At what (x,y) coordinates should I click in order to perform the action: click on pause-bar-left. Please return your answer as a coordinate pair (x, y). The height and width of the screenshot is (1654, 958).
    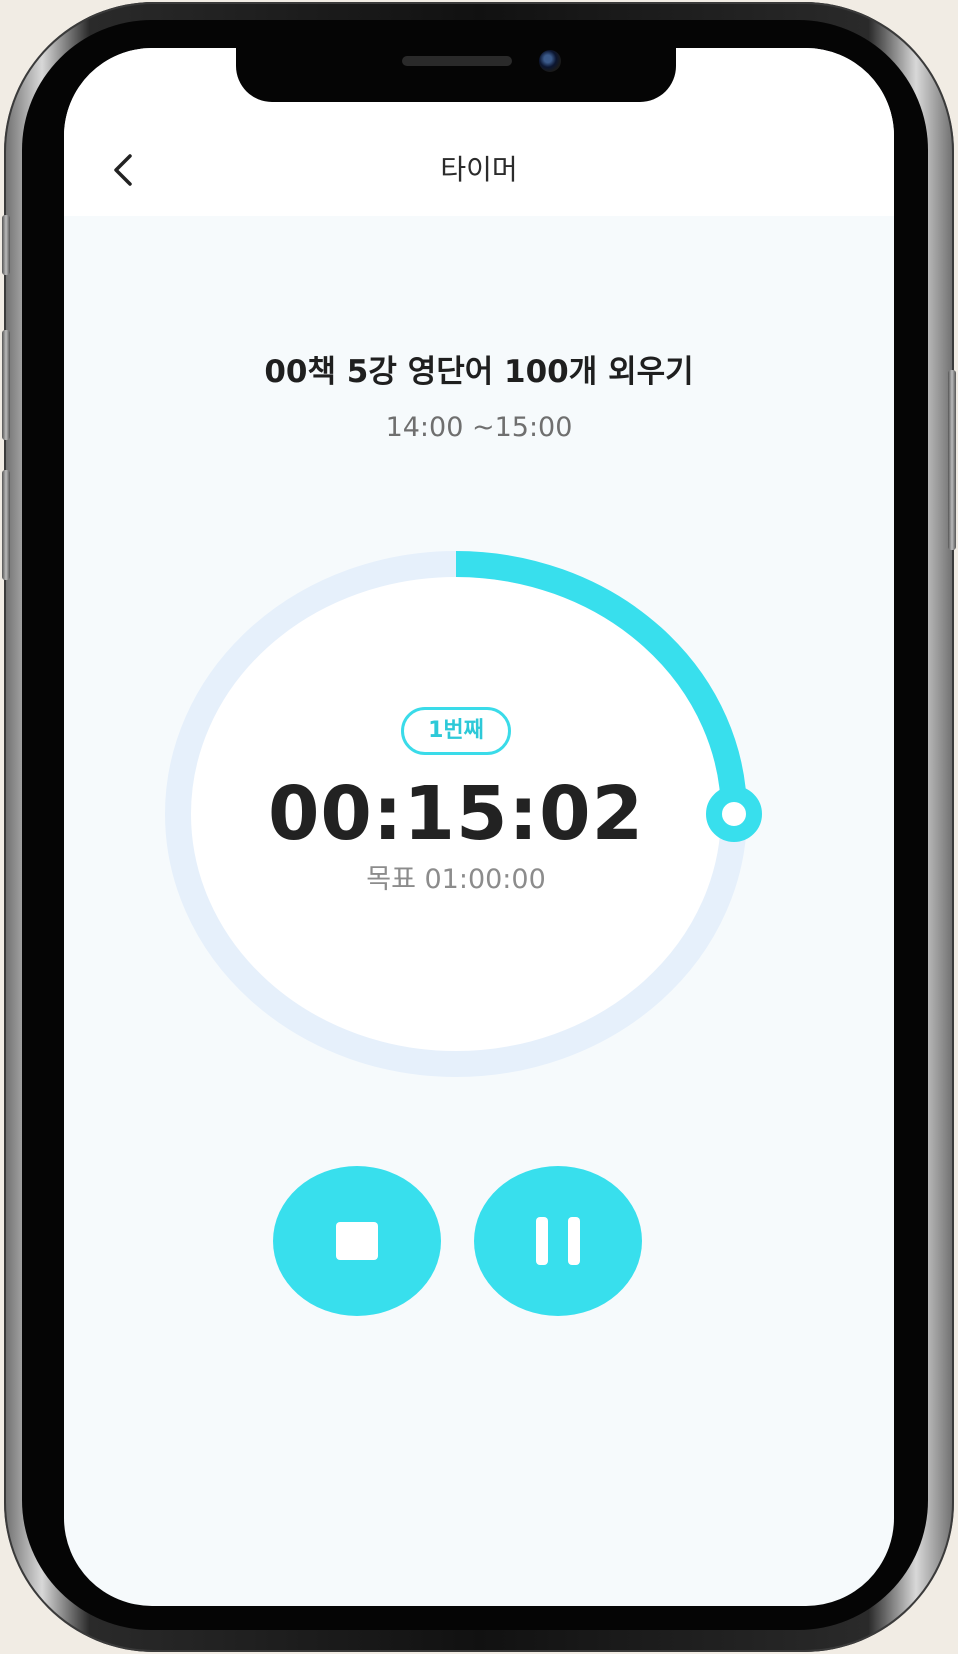
    Looking at the image, I should click on (542, 1241).